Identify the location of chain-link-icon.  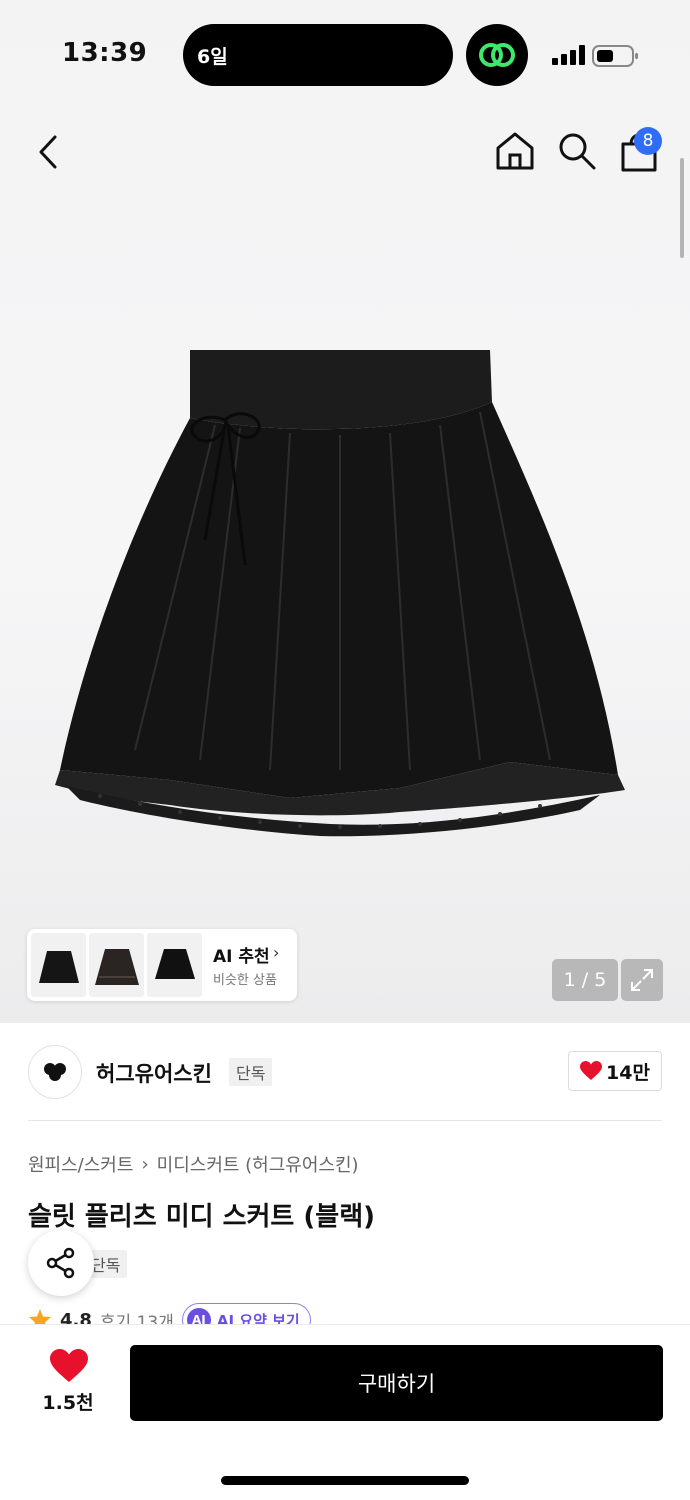
(497, 55).